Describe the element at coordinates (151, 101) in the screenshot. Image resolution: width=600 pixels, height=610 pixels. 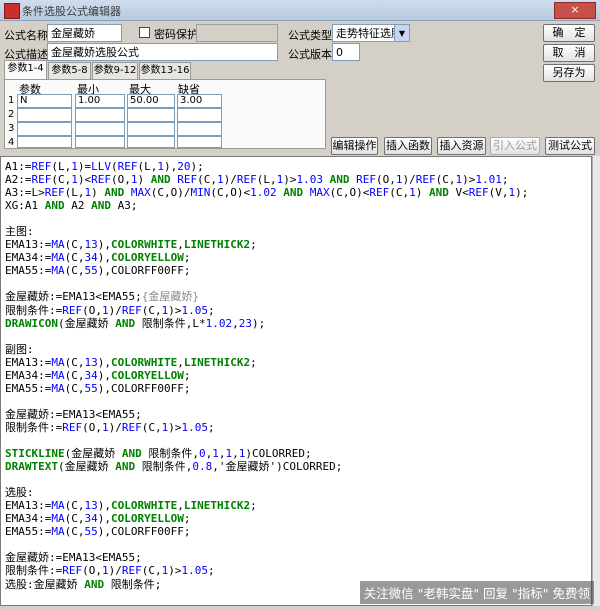
I see `param-max-cell: 50.00` at that location.